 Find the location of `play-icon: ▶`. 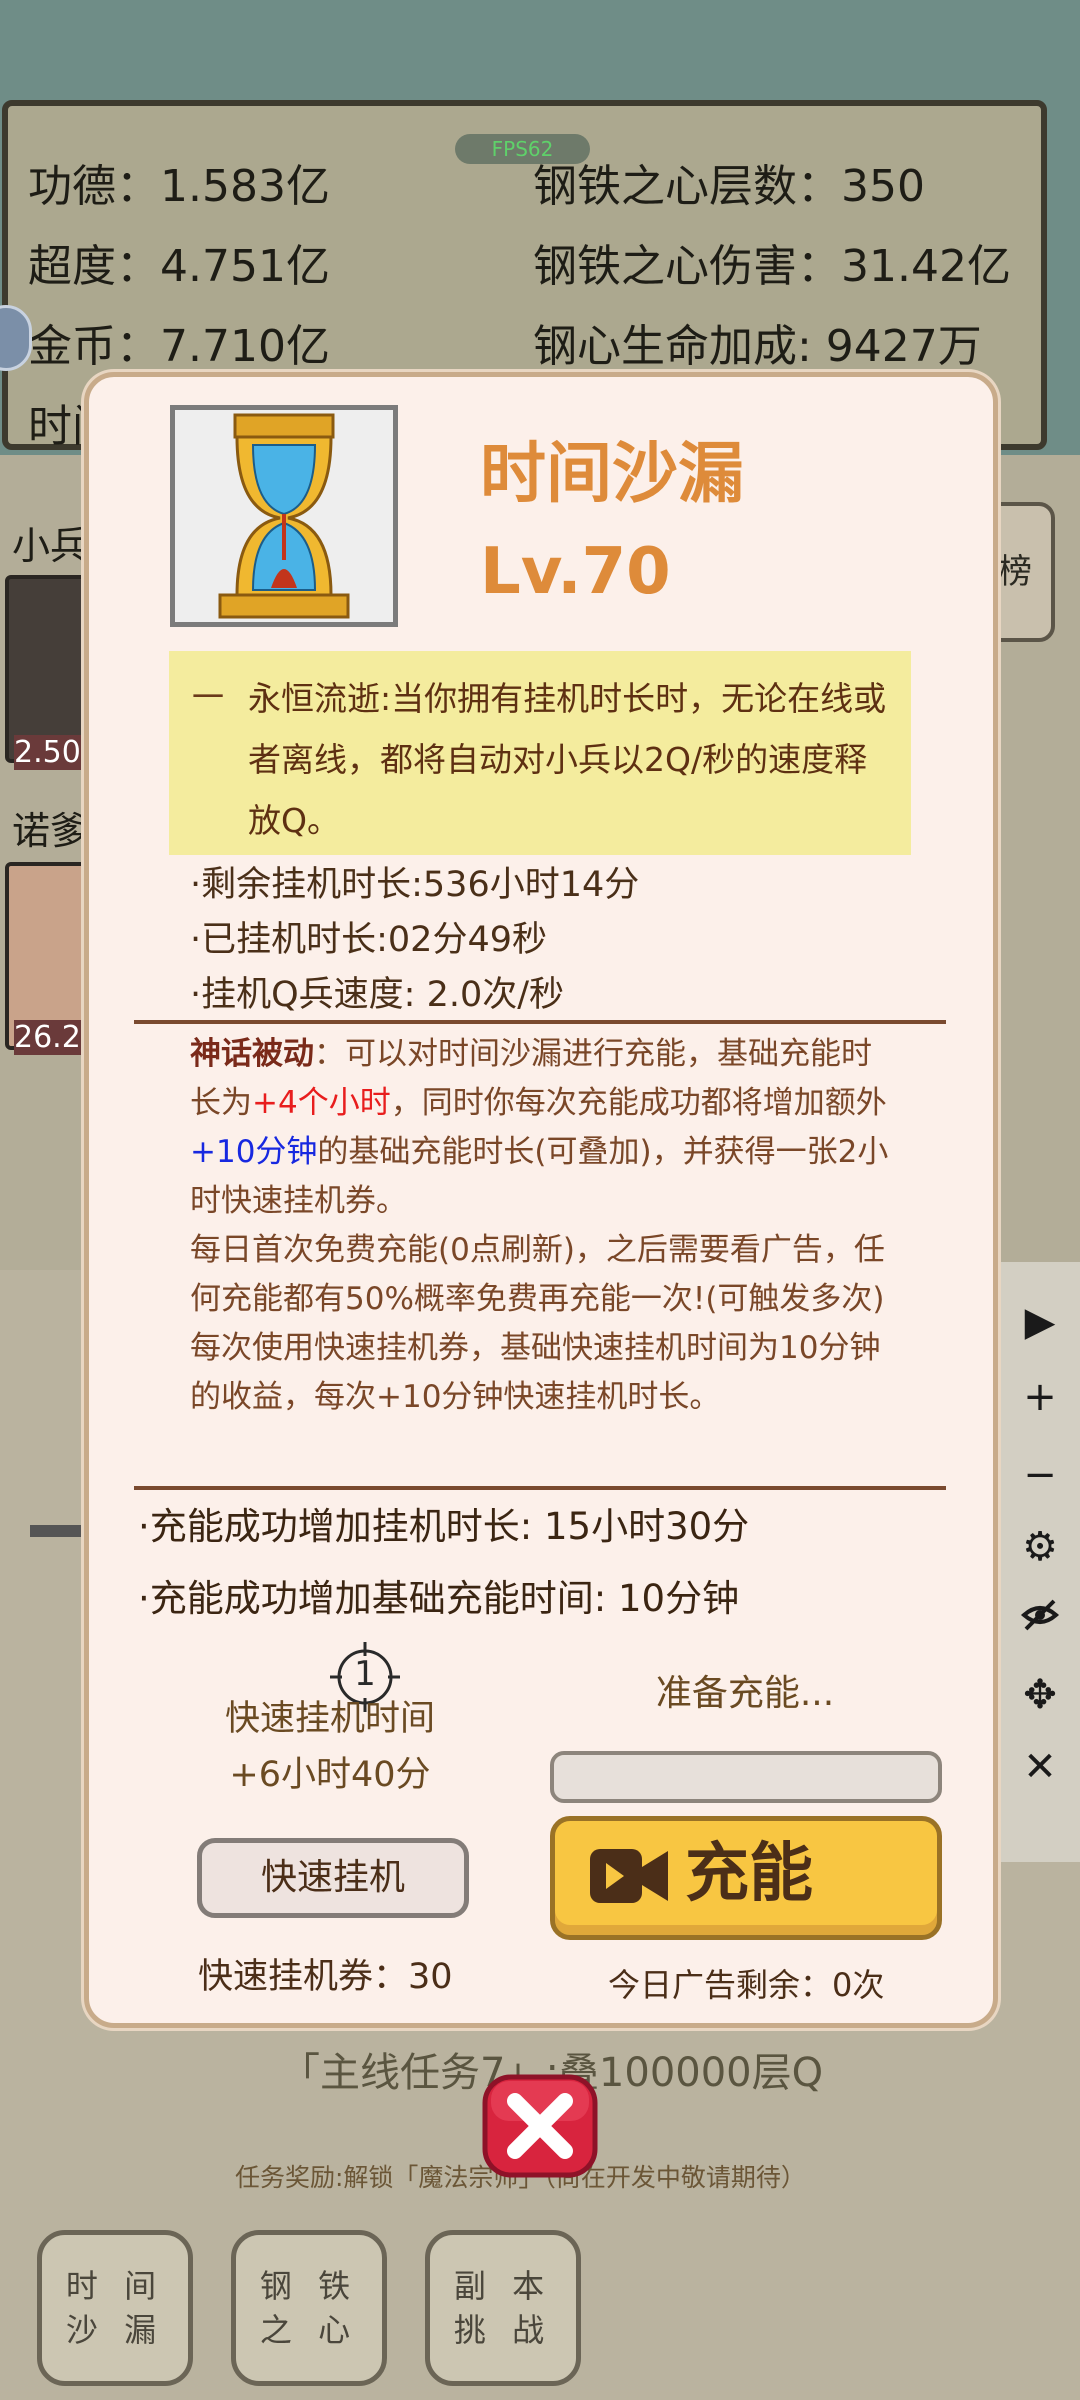

play-icon: ▶ is located at coordinates (1040, 1322).